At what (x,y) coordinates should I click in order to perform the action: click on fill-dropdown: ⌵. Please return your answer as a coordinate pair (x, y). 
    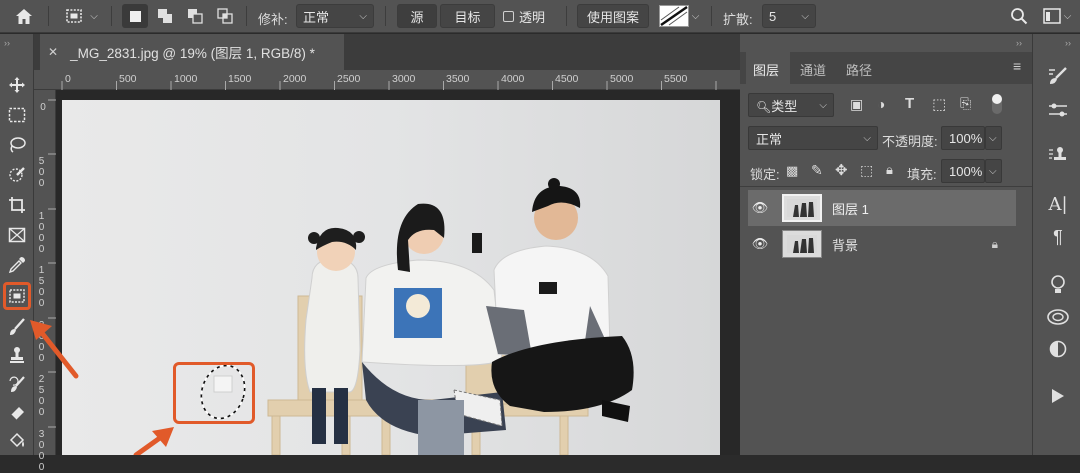
    Looking at the image, I should click on (993, 171).